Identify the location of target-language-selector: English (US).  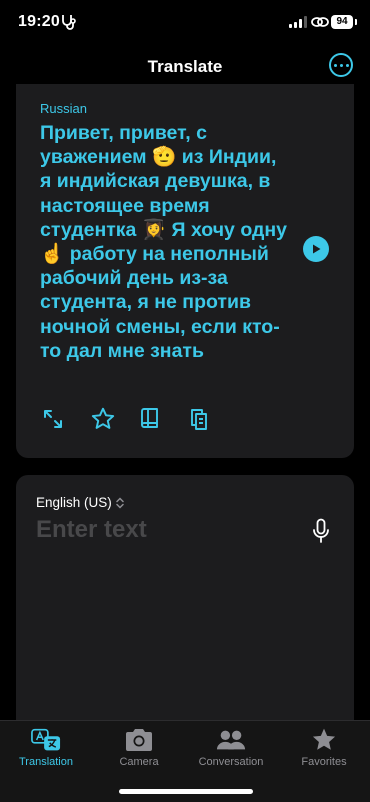
(80, 502).